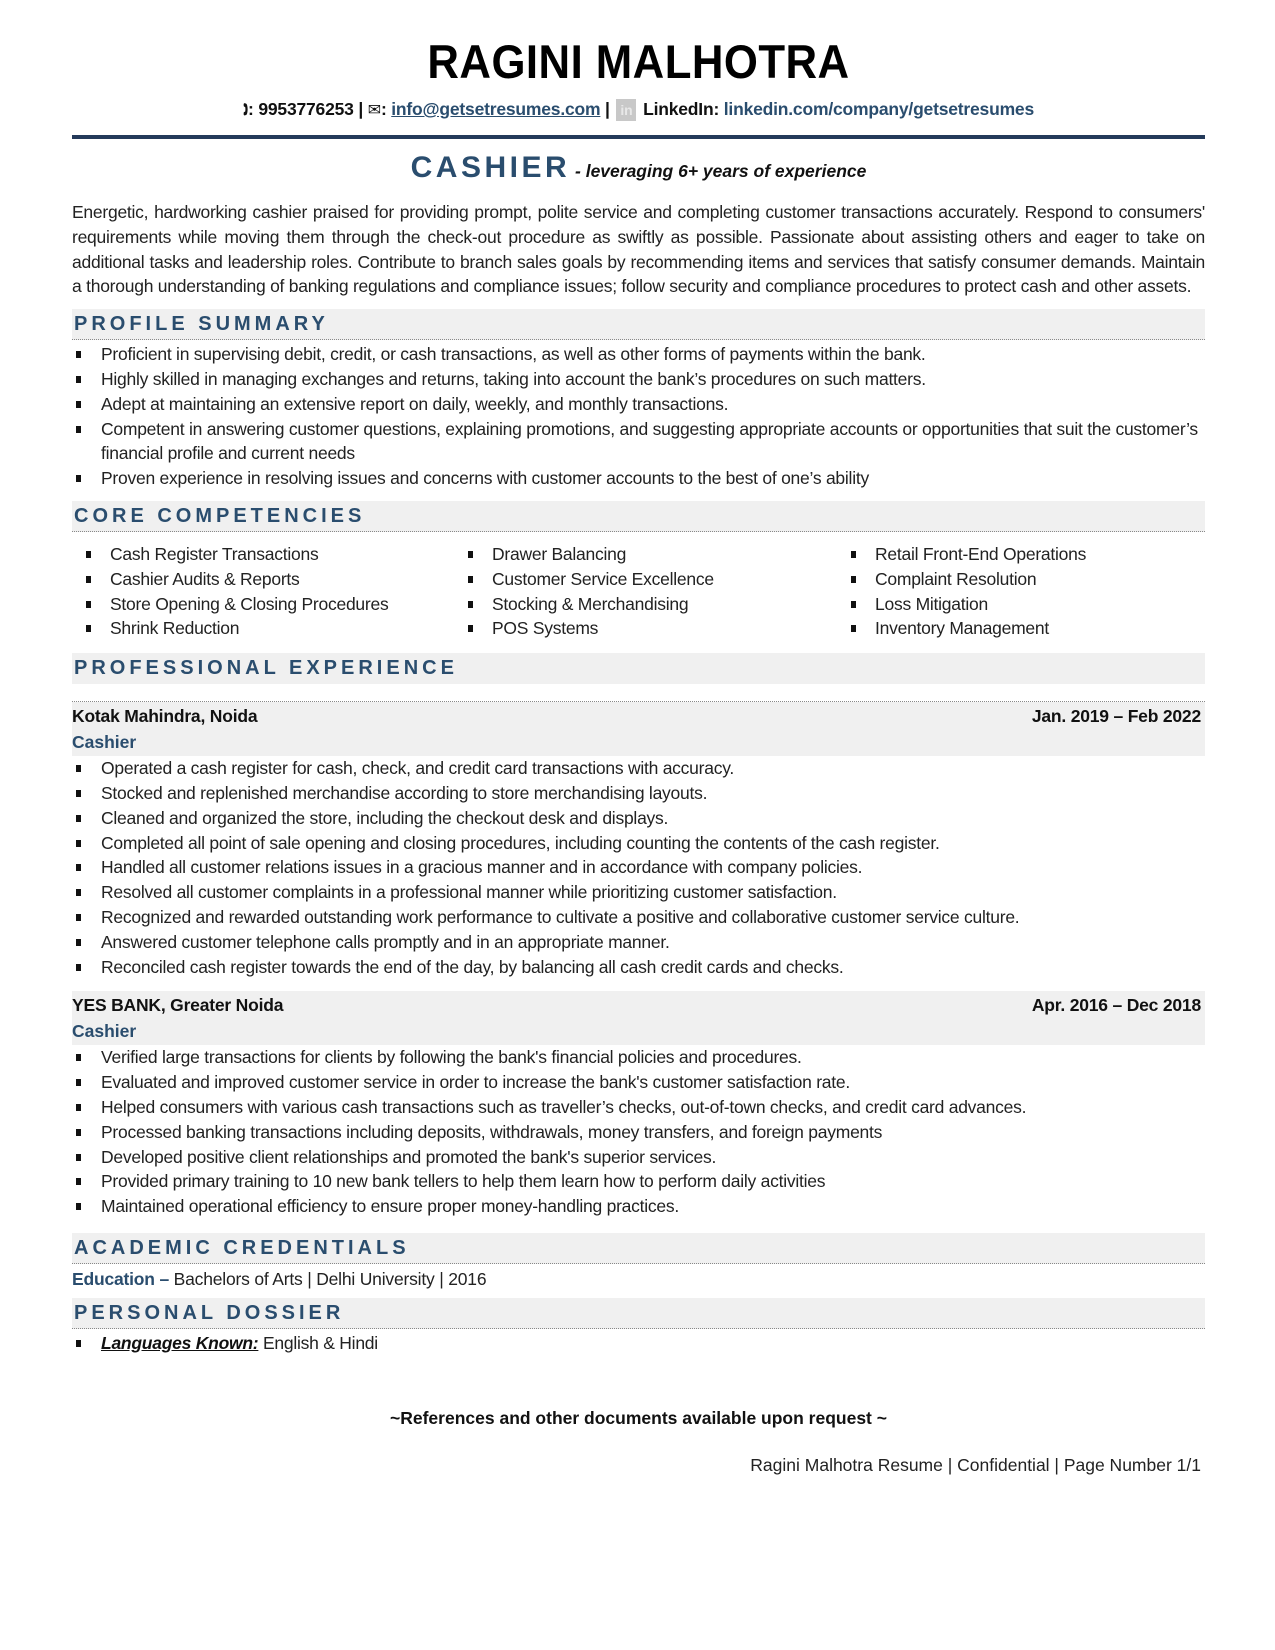 This screenshot has width=1275, height=1650. What do you see at coordinates (263, 579) in the screenshot?
I see `competency-item: Cashier Audits & Reports` at bounding box center [263, 579].